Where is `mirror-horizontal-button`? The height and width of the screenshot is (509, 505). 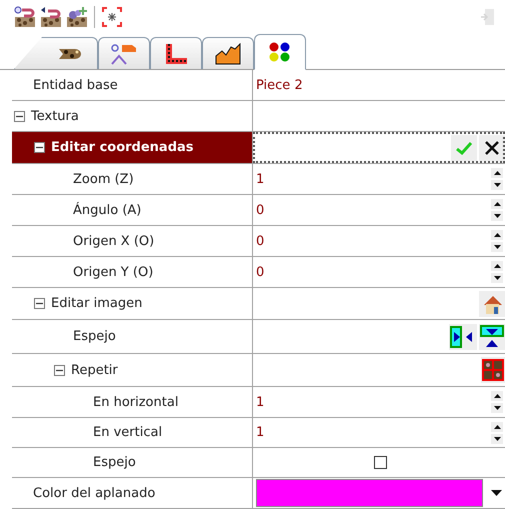
mirror-horizontal-button is located at coordinates (463, 337).